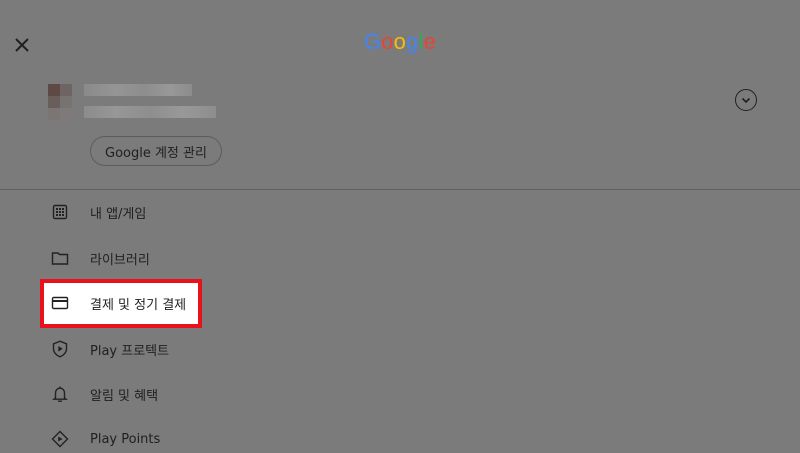 This screenshot has width=800, height=453. What do you see at coordinates (60, 439) in the screenshot?
I see `diamond-icon` at bounding box center [60, 439].